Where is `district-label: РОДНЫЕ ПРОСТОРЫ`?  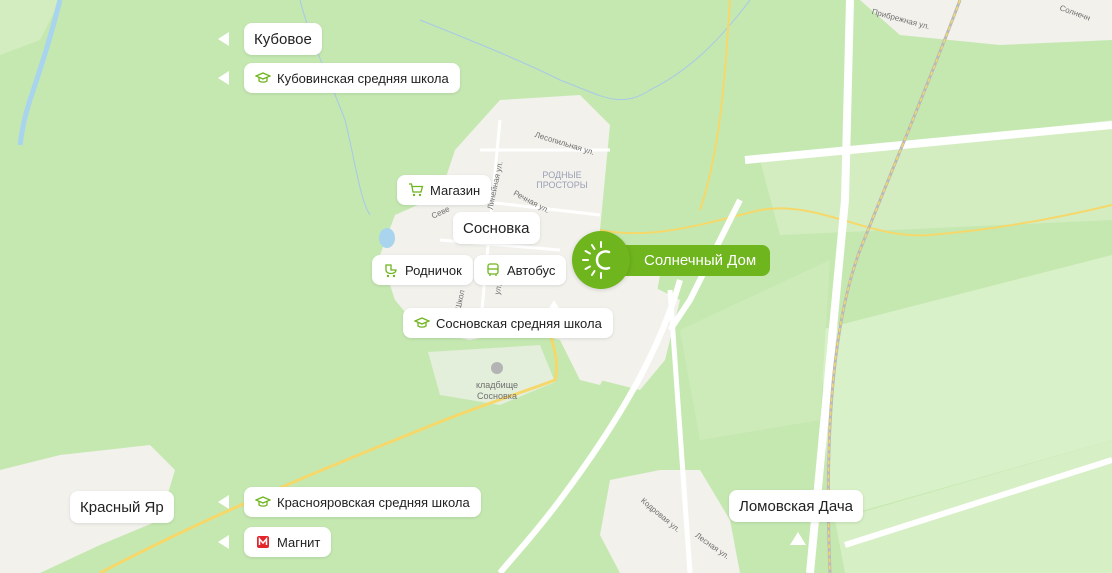
district-label: РОДНЫЕ ПРОСТОРЫ is located at coordinates (562, 180).